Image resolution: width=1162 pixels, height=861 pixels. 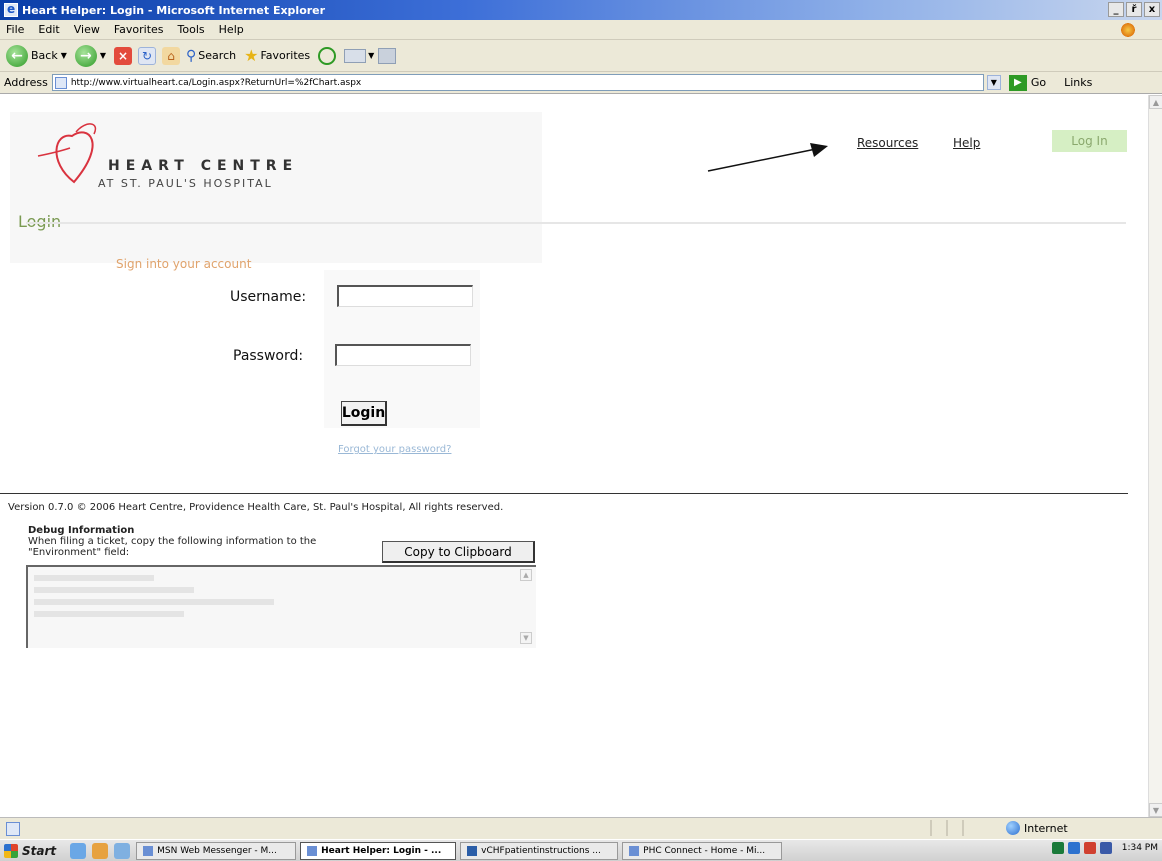 I want to click on menu-file: File, so click(x=15, y=29).